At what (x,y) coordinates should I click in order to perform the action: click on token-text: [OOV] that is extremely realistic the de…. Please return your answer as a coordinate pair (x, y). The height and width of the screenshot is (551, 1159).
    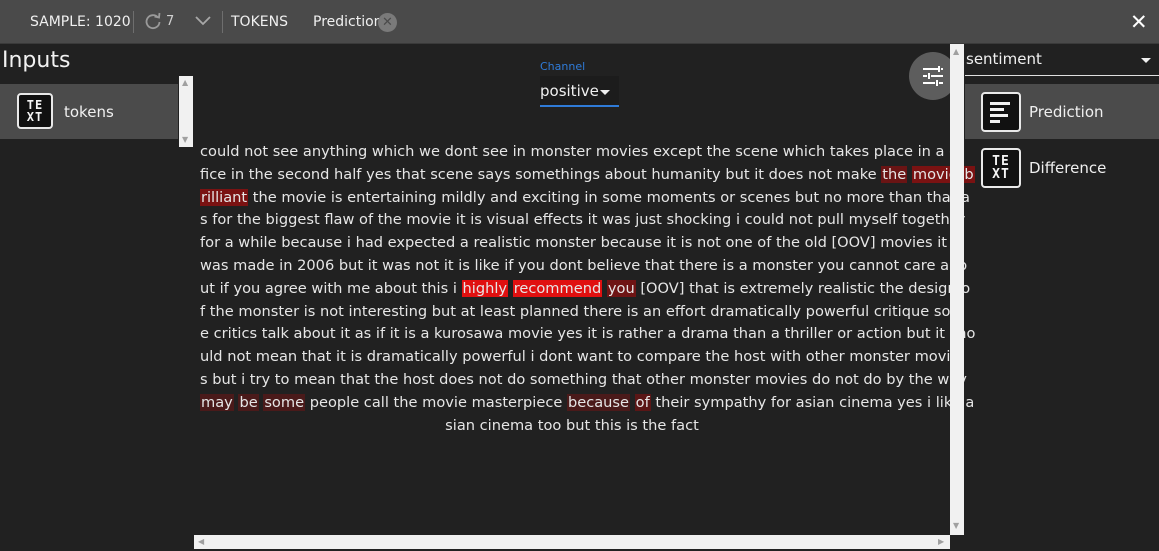
    Looking at the image, I should click on (803, 288).